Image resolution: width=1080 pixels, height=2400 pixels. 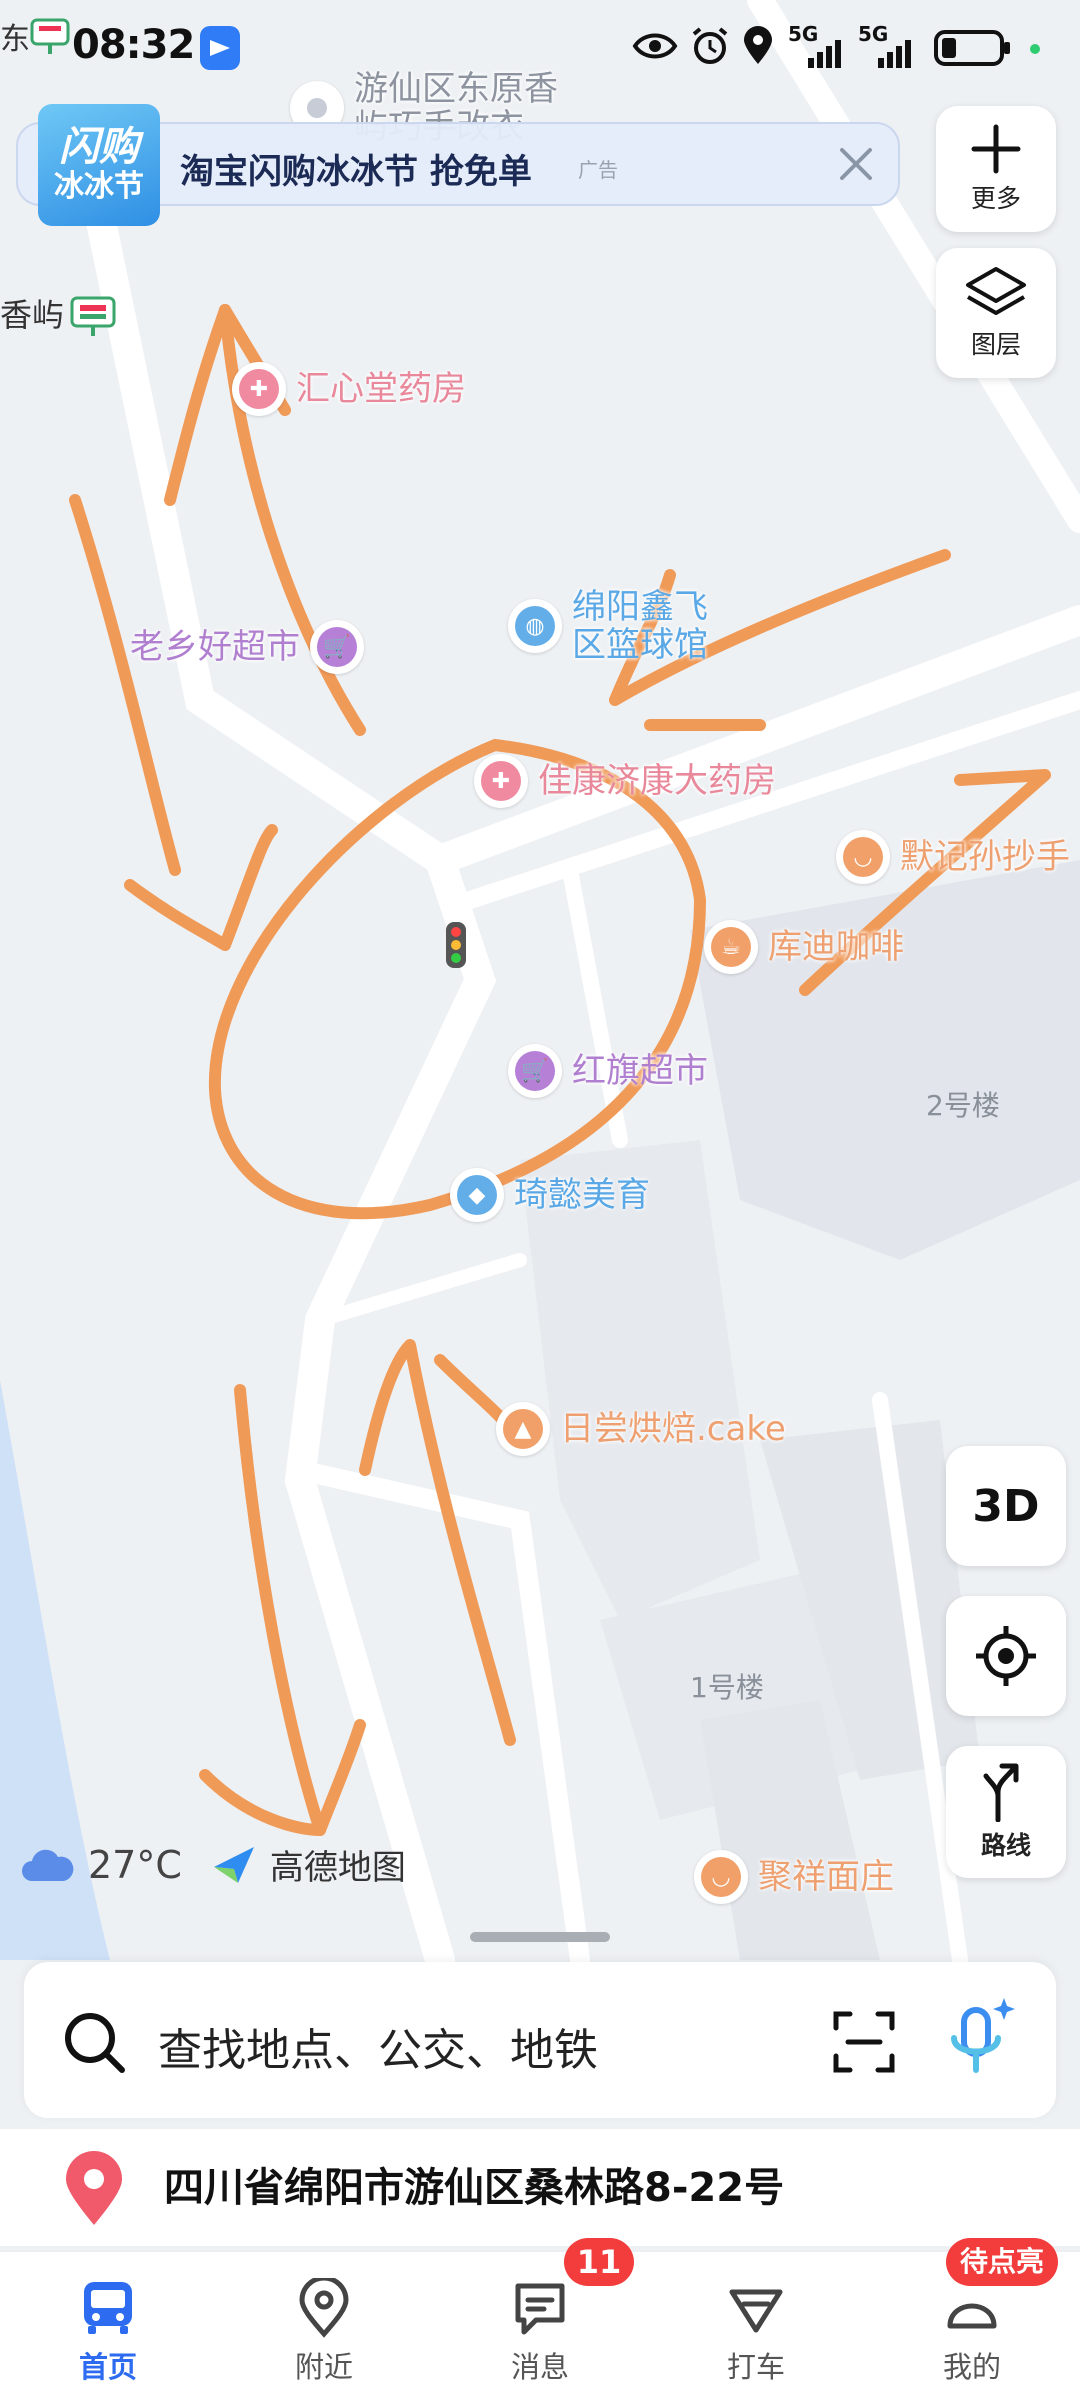 I want to click on plus-icon, so click(x=996, y=149).